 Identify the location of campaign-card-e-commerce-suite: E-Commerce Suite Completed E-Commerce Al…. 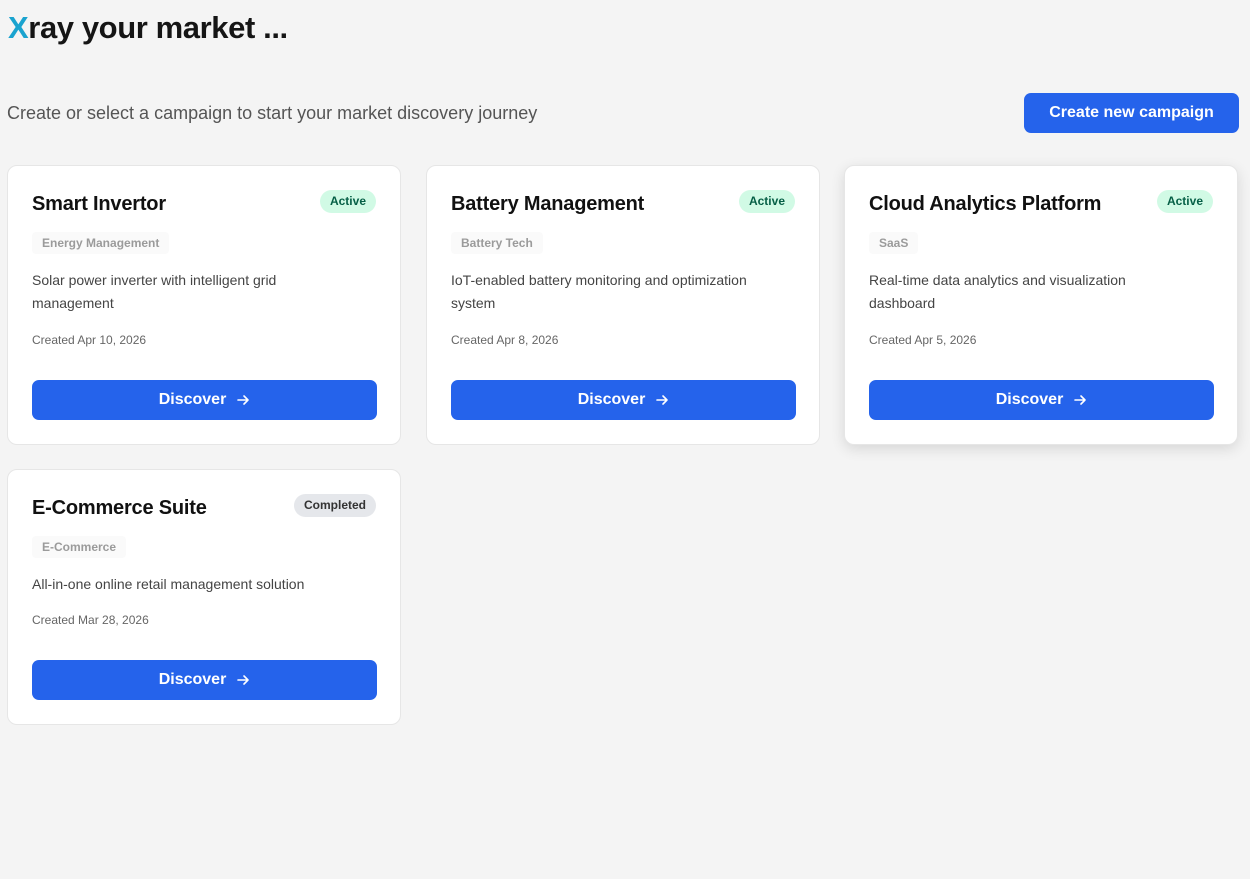
(204, 597).